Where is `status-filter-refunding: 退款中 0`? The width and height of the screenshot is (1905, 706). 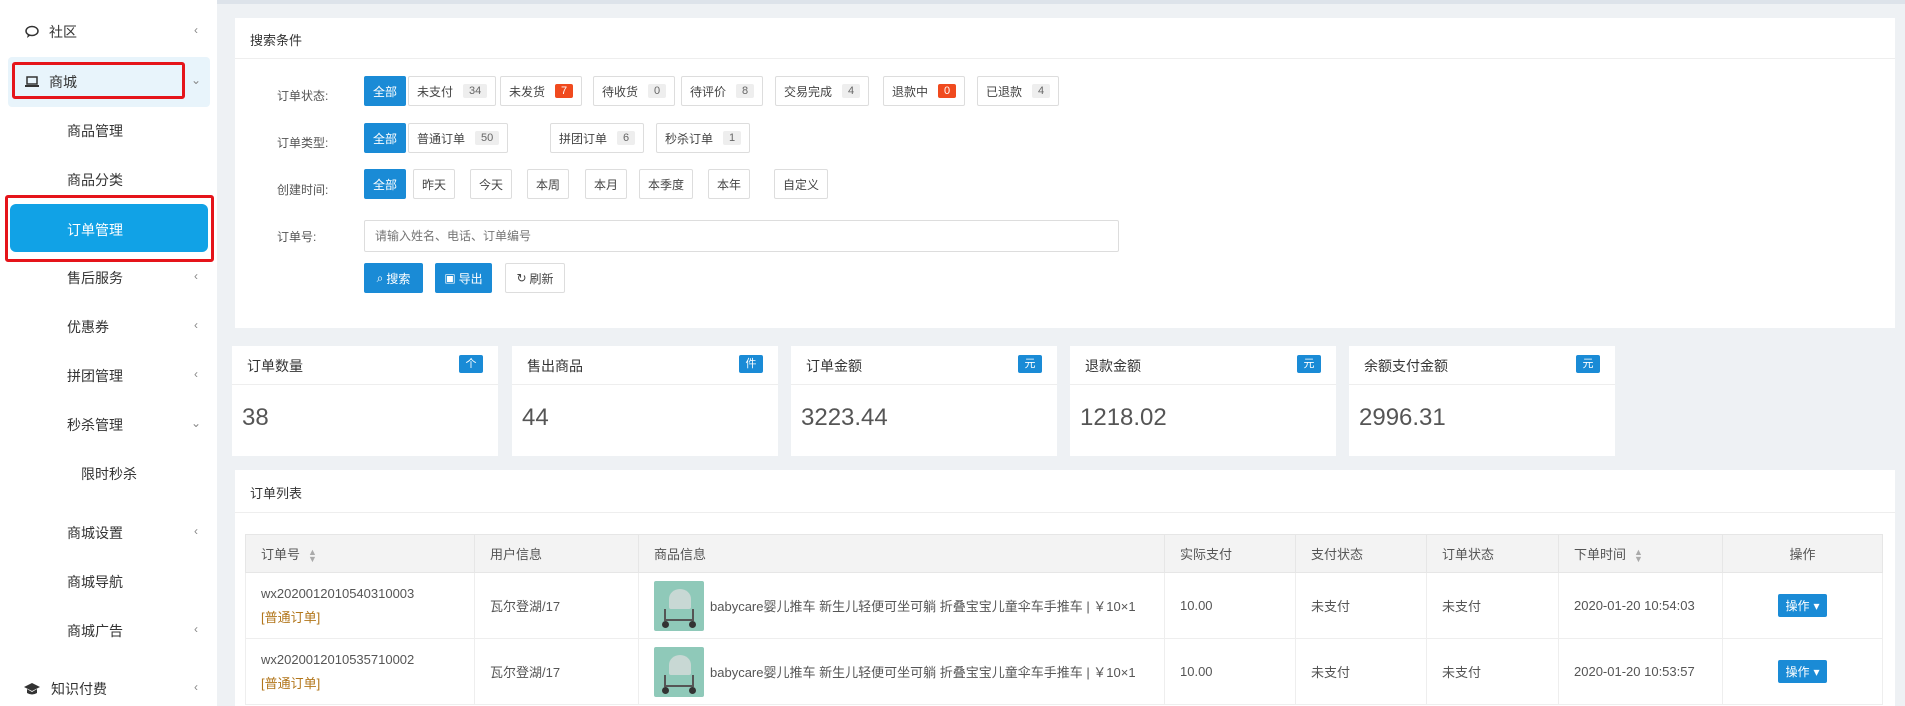
status-filter-refunding: 退款中 0 is located at coordinates (924, 91).